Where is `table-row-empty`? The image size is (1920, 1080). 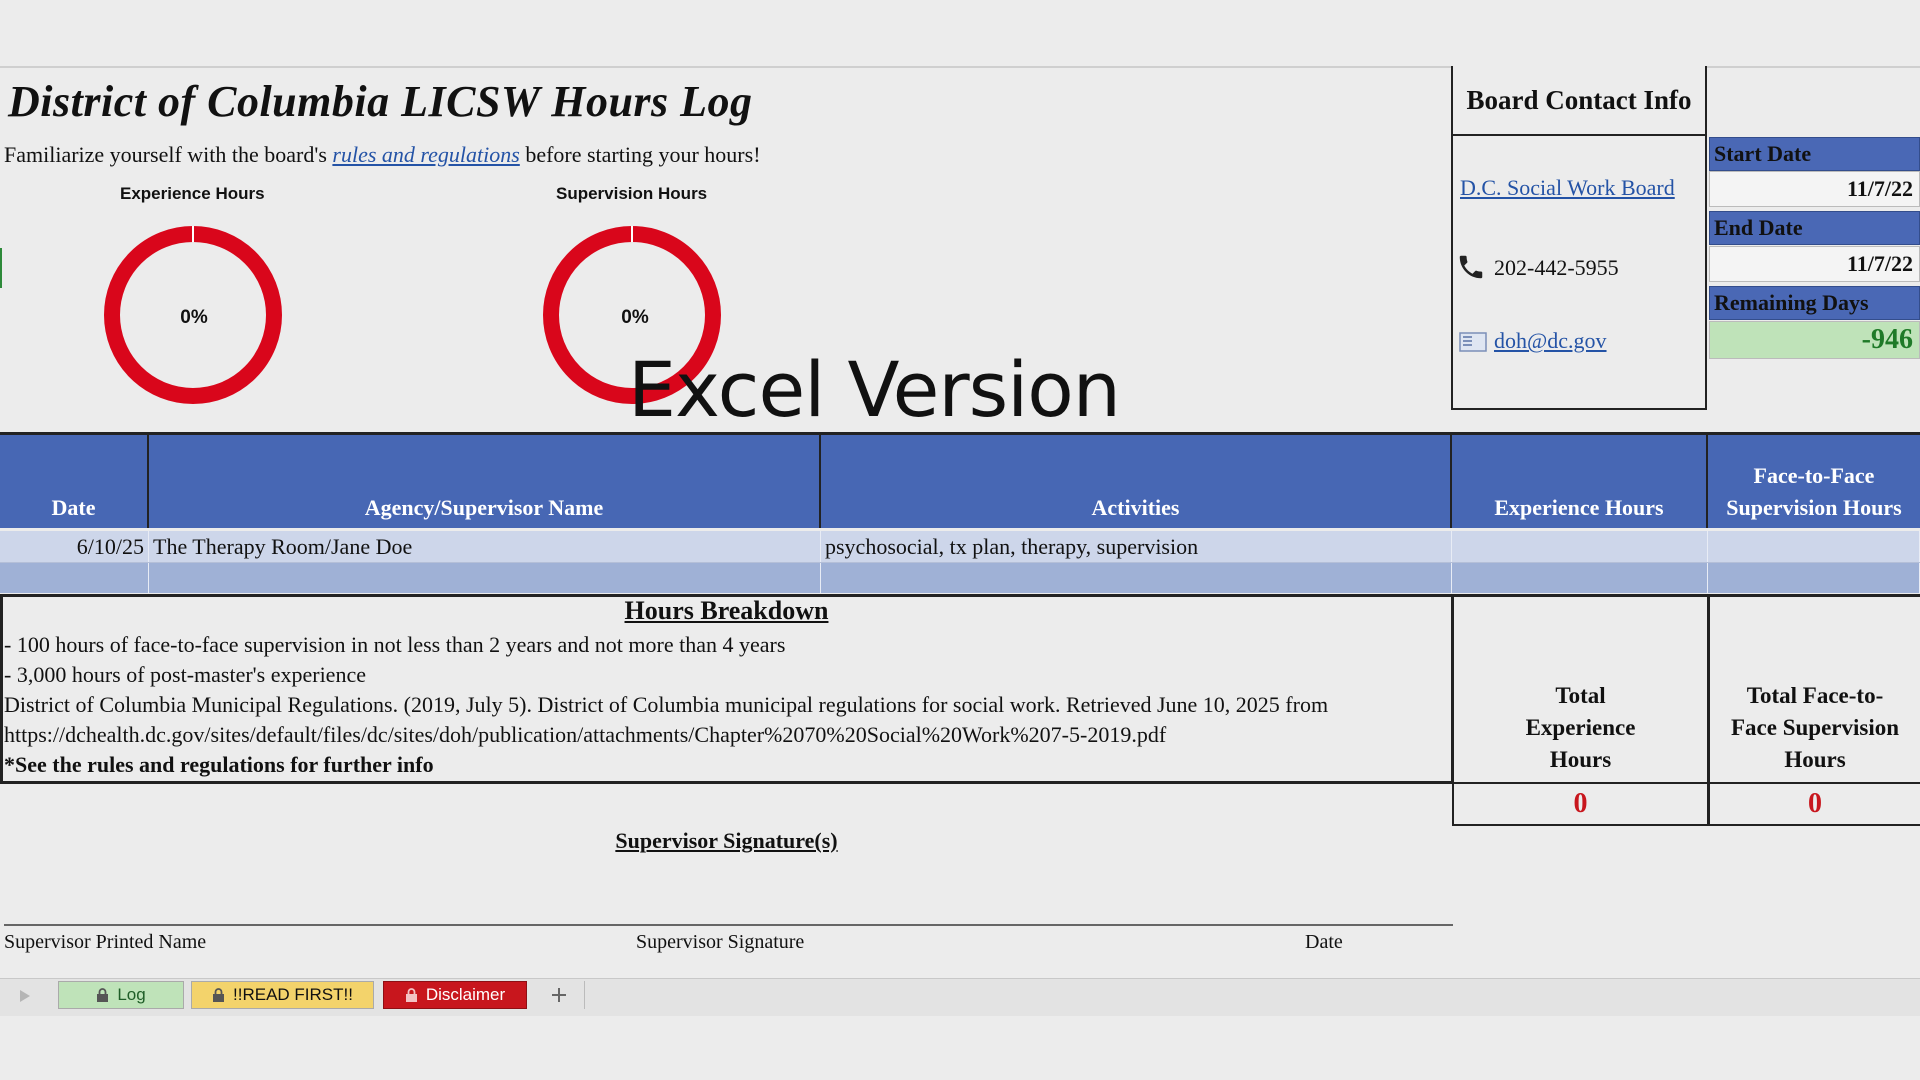
table-row-empty is located at coordinates (960, 578).